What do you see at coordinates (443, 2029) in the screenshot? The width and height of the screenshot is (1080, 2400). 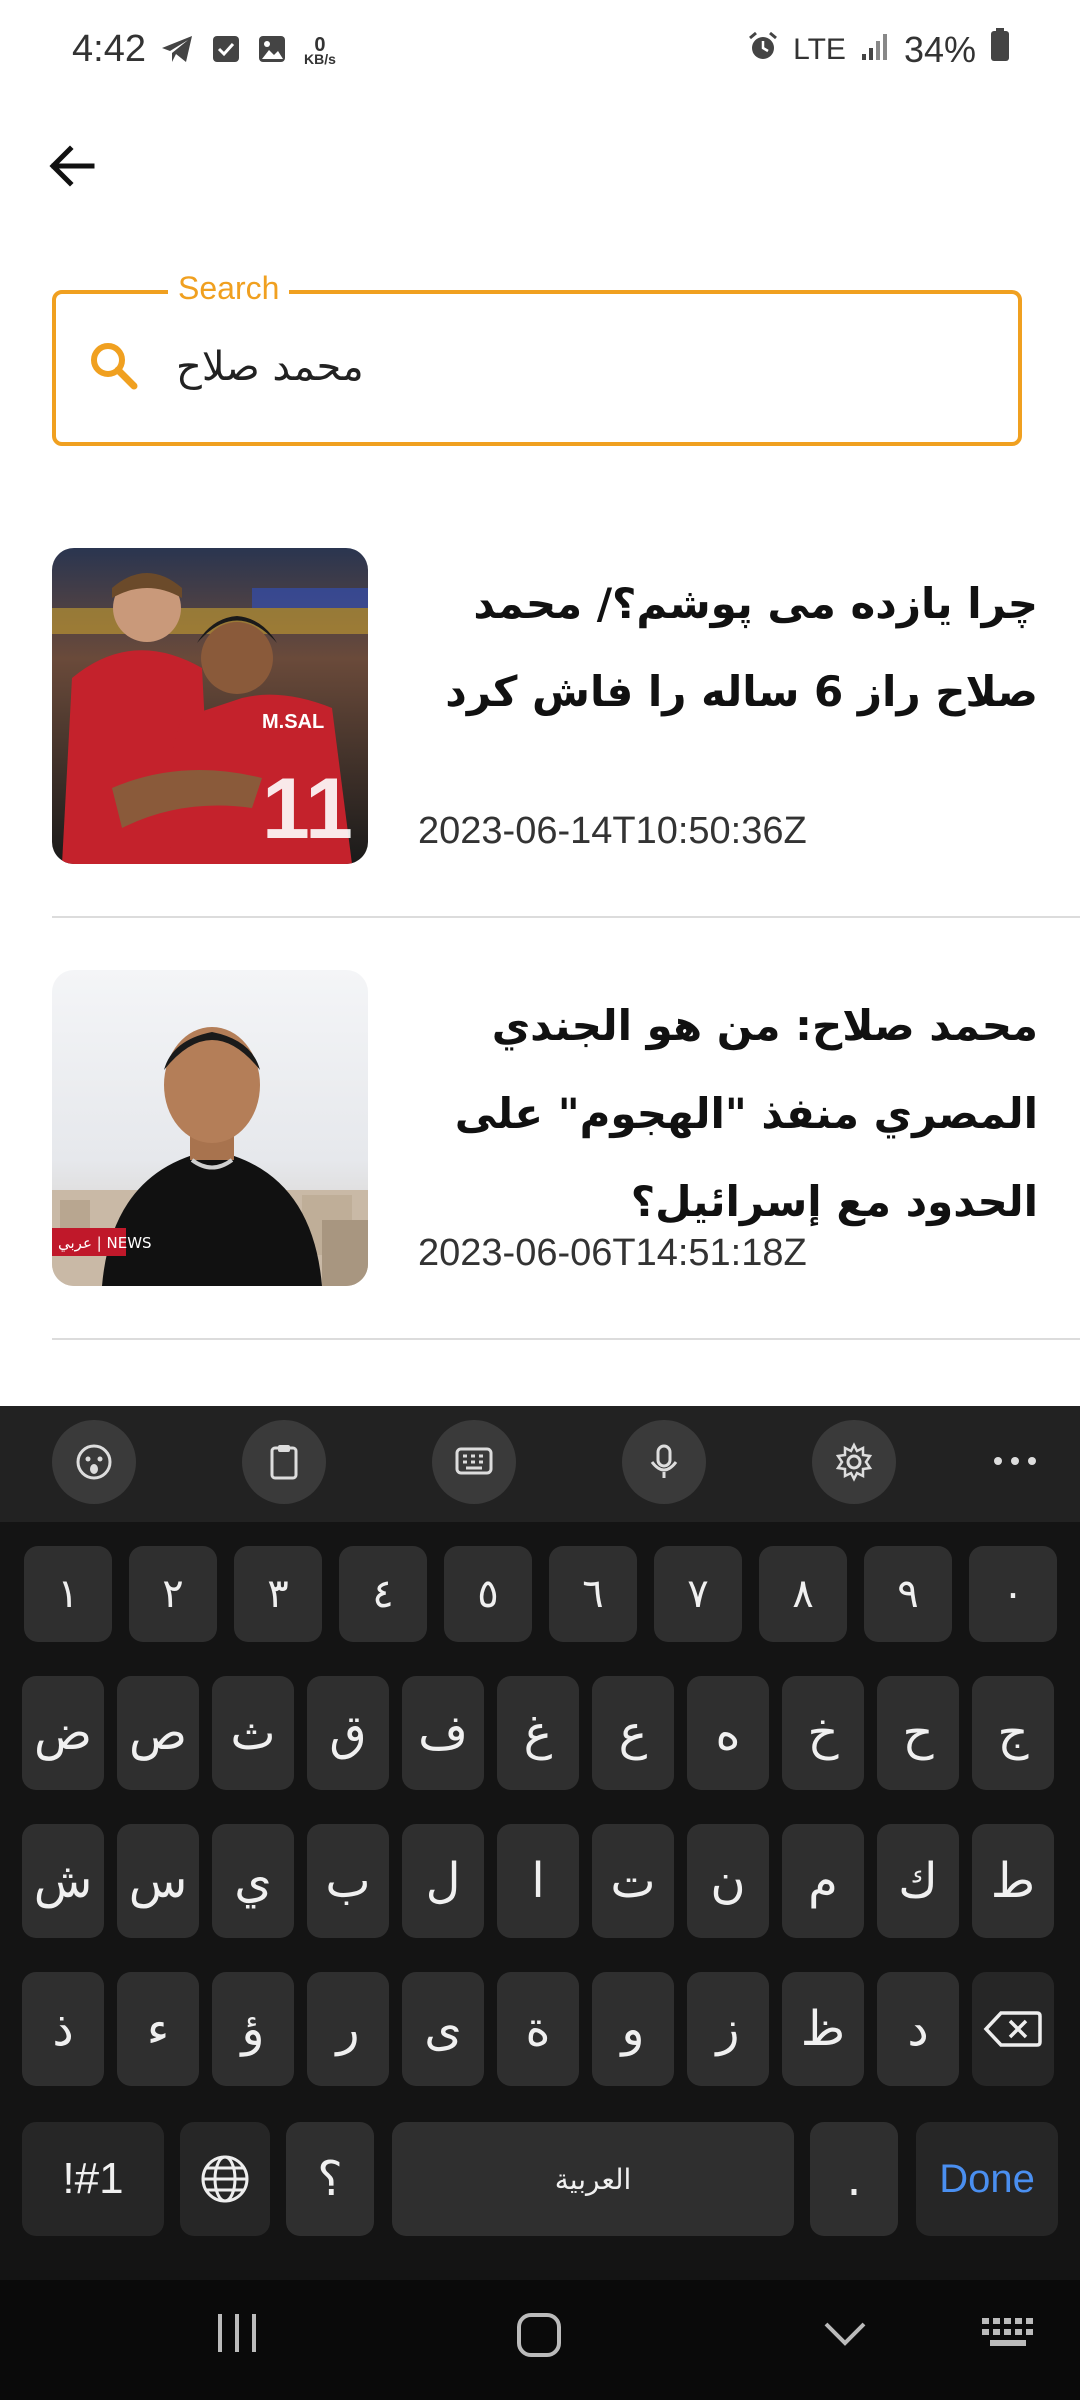 I see `key: ى` at bounding box center [443, 2029].